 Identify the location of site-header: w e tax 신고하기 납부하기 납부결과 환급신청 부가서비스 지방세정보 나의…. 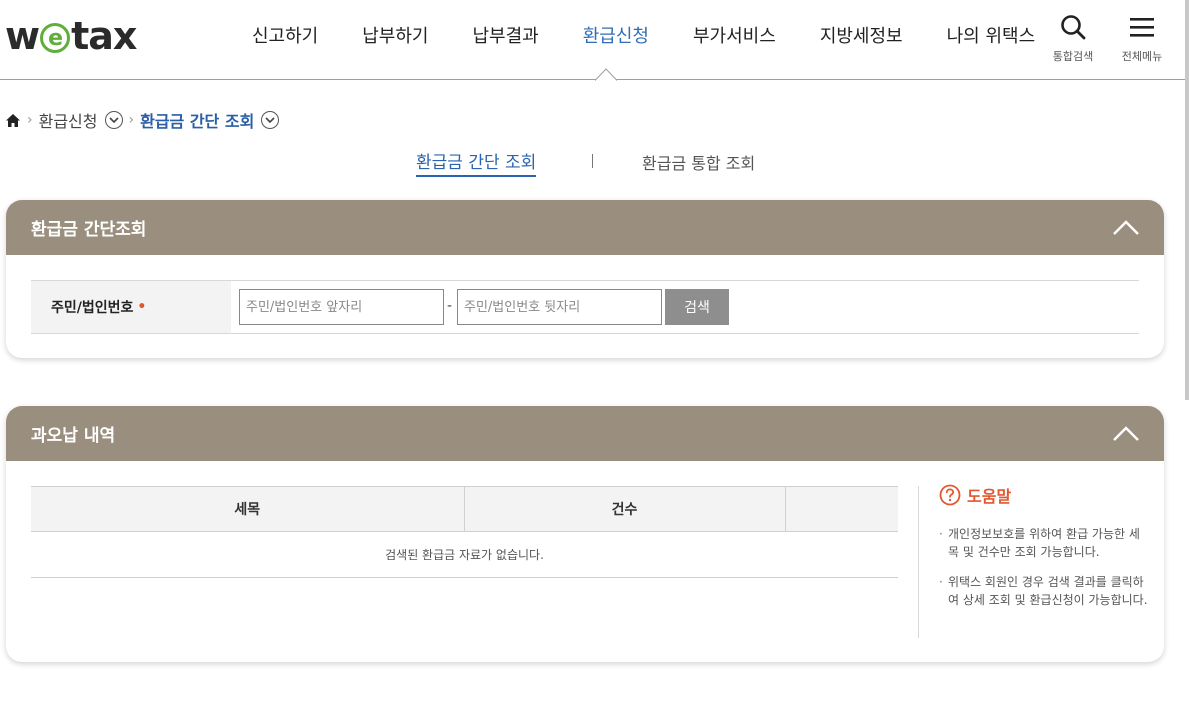
(594, 40).